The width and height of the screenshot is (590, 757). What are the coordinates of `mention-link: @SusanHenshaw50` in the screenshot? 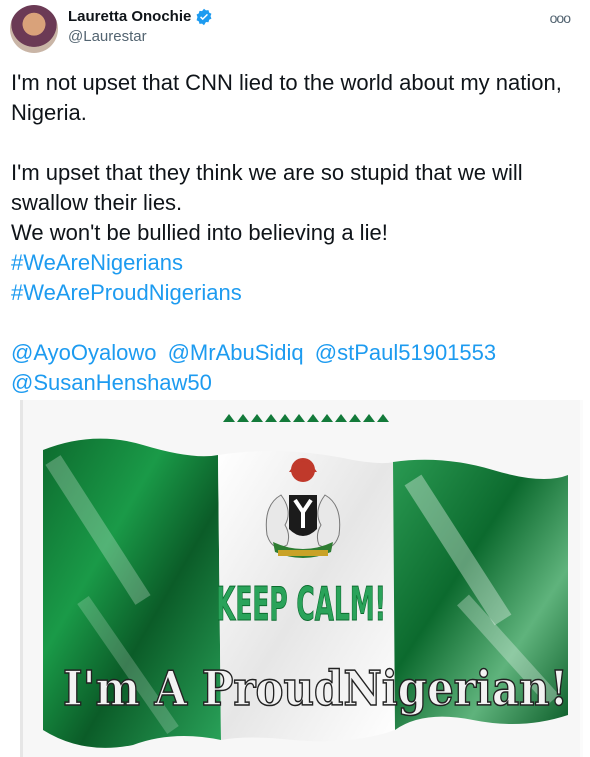 It's located at (111, 382).